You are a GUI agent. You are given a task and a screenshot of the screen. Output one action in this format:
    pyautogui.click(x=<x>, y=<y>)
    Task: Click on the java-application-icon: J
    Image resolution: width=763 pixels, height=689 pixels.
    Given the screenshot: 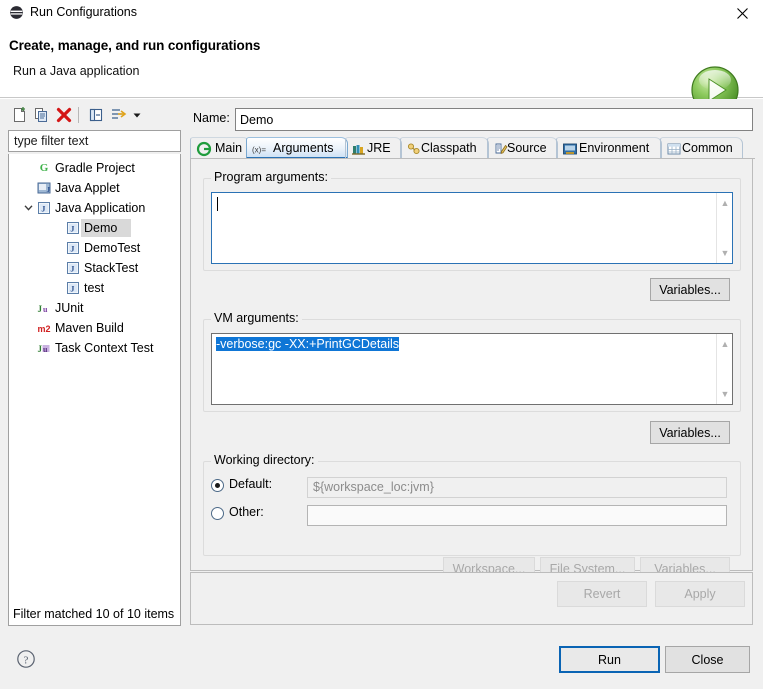 What is the action you would take?
    pyautogui.click(x=44, y=208)
    